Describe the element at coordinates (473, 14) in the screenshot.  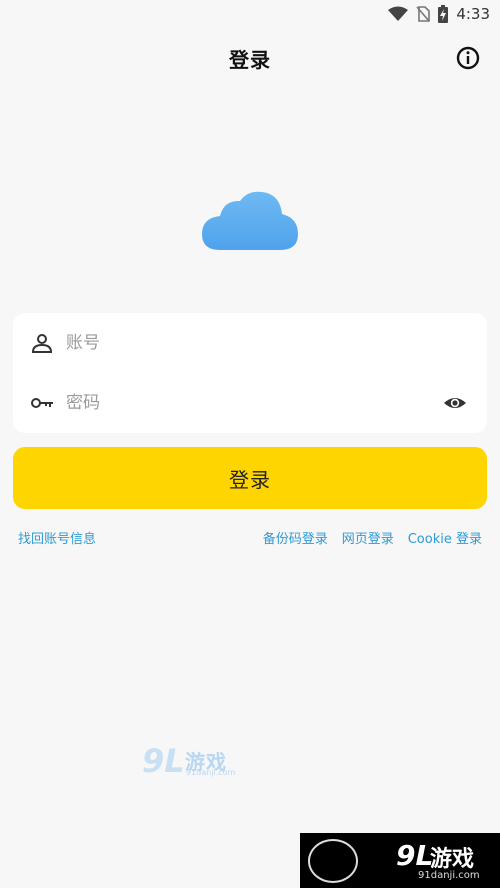
I see `status-time: 4:33` at that location.